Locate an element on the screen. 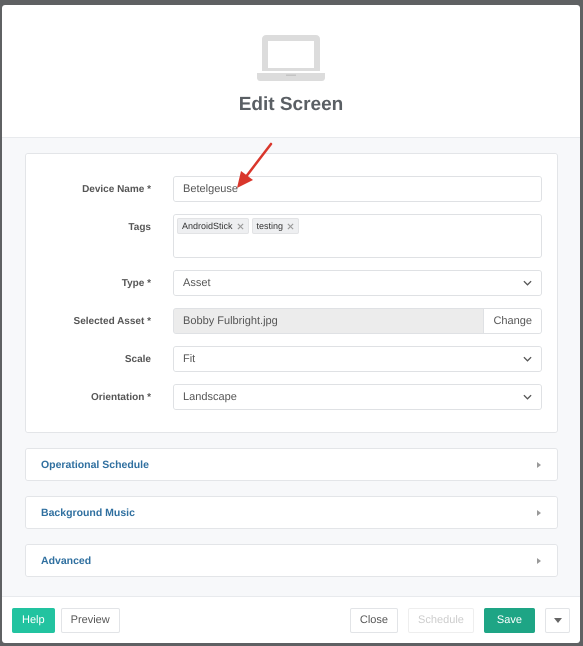  change-button: Change is located at coordinates (513, 321).